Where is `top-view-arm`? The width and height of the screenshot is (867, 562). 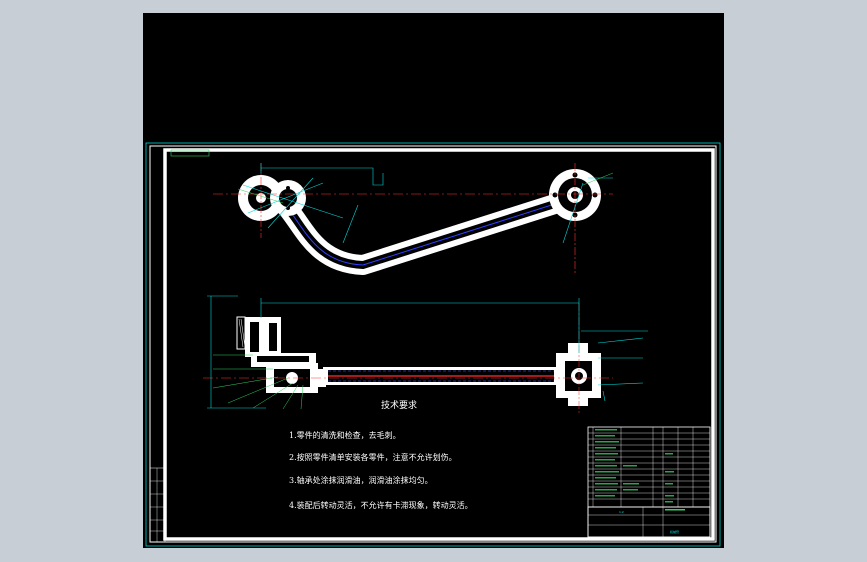 top-view-arm is located at coordinates (426, 230).